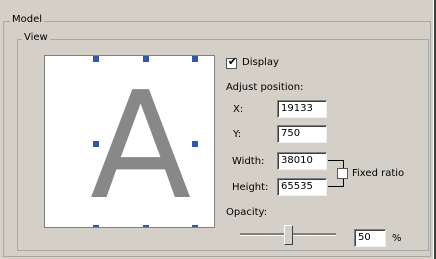 This screenshot has width=436, height=259. What do you see at coordinates (265, 87) in the screenshot?
I see `adjust-position-label: Adjust position:` at bounding box center [265, 87].